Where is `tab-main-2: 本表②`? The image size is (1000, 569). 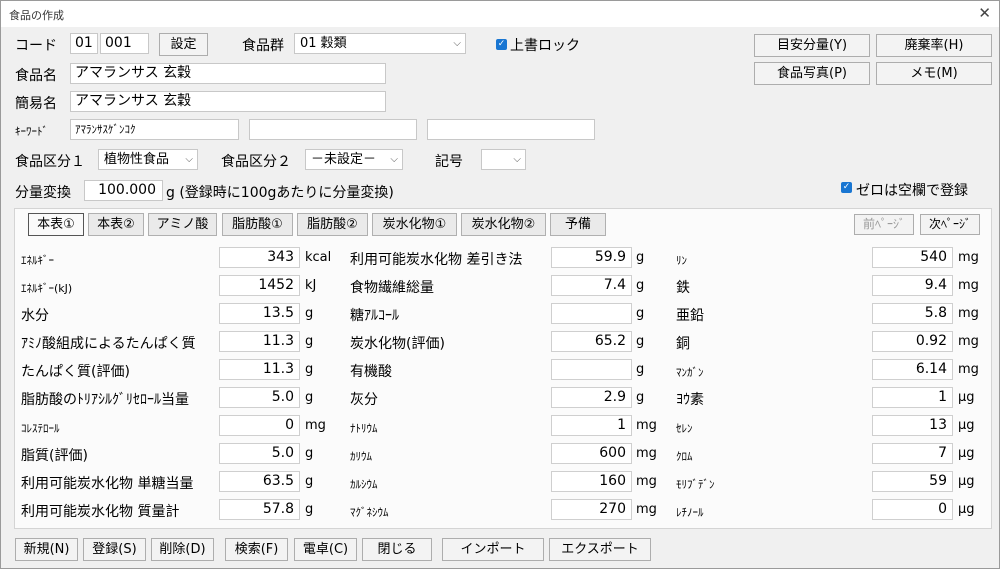
tab-main-2: 本表② is located at coordinates (116, 224).